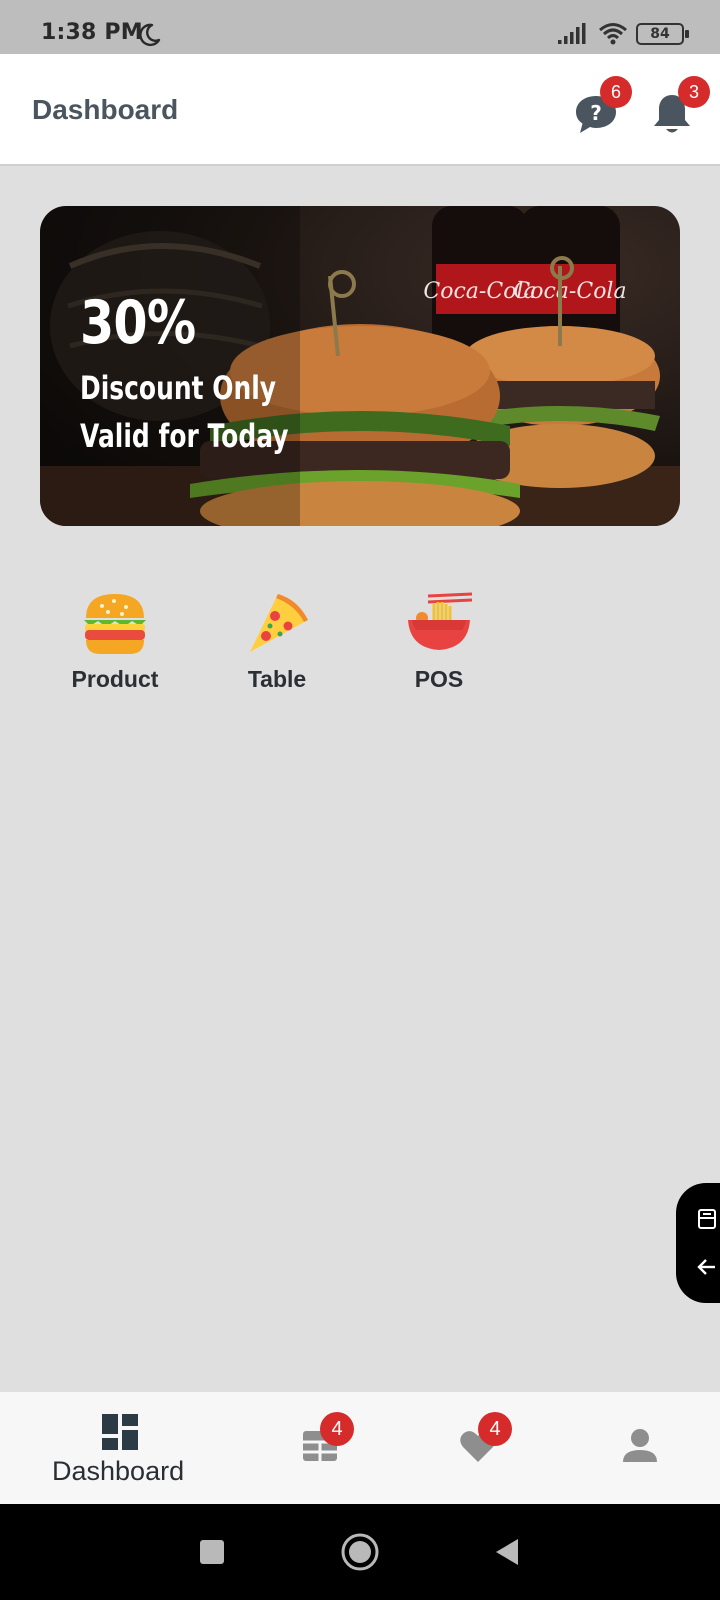  I want to click on person-icon, so click(640, 1445).